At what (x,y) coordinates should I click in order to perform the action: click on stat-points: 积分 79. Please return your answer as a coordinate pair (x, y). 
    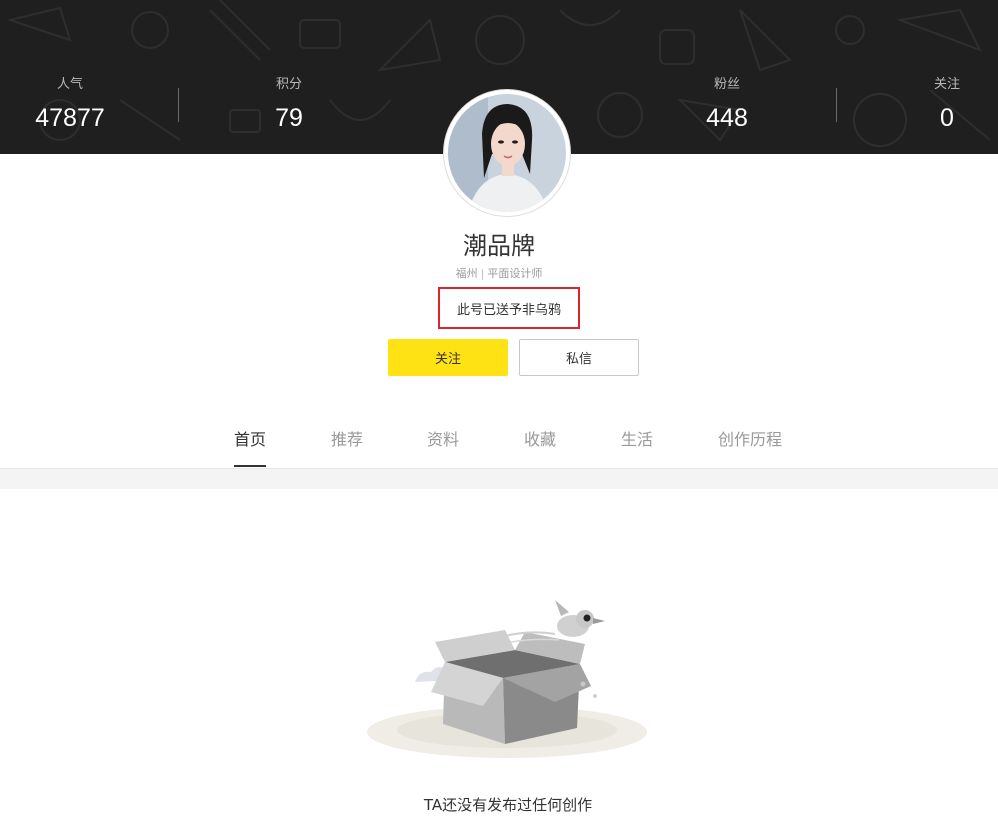
    Looking at the image, I should click on (289, 104).